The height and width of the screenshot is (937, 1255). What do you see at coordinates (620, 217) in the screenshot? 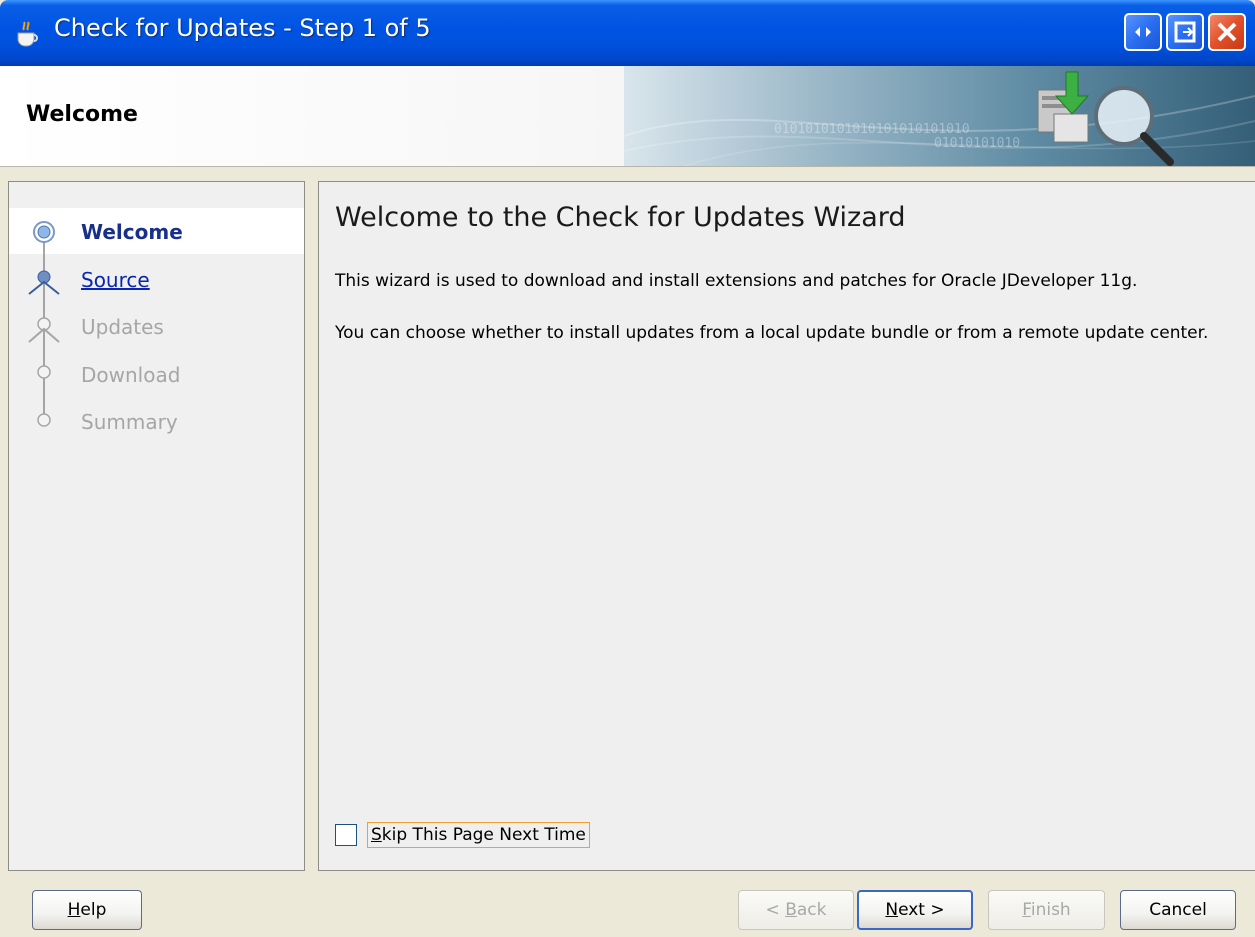
I see `content-title: Welcome to the Check for Updates Wizard` at bounding box center [620, 217].